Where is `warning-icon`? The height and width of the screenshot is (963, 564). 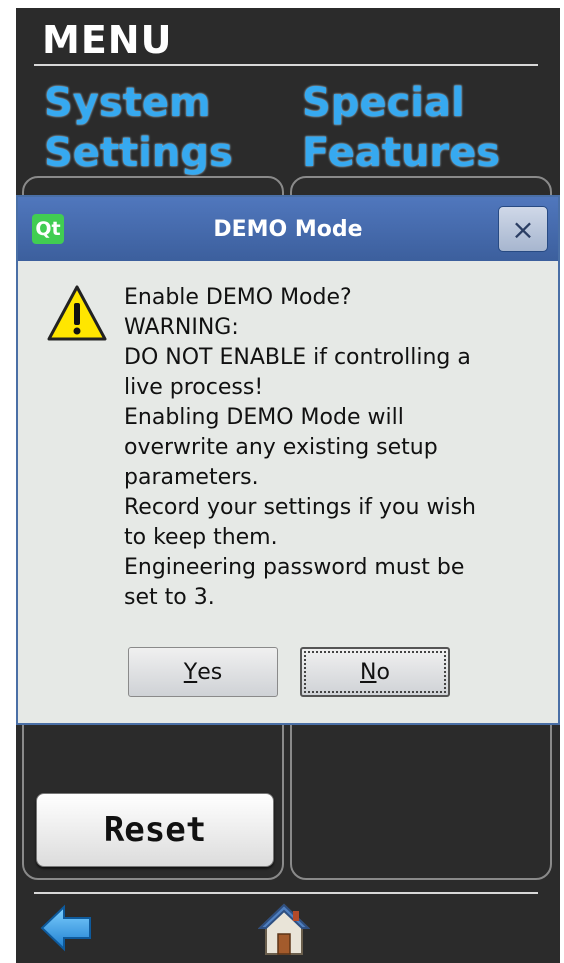 warning-icon is located at coordinates (77, 313).